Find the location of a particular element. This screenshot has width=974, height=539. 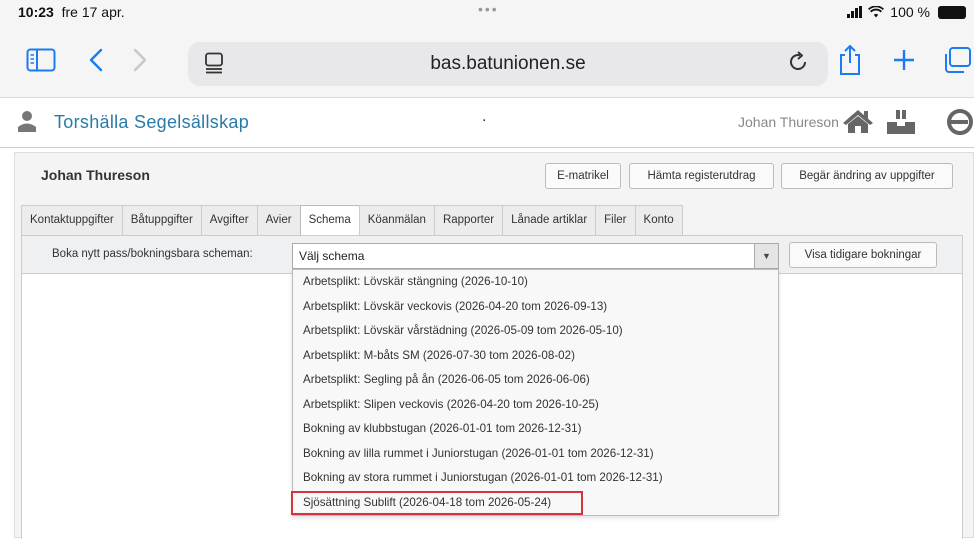

battery-percent: 100 % is located at coordinates (910, 12).